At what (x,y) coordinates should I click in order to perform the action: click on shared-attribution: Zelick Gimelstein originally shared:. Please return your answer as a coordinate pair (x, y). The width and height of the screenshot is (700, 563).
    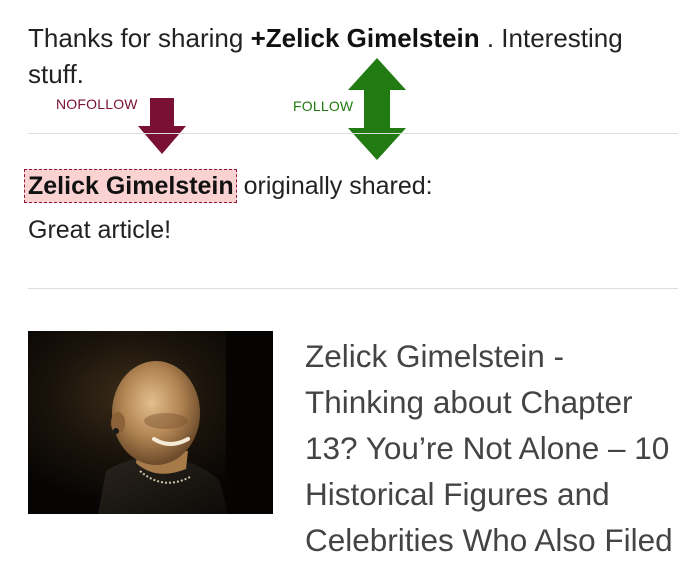
    Looking at the image, I should click on (228, 186).